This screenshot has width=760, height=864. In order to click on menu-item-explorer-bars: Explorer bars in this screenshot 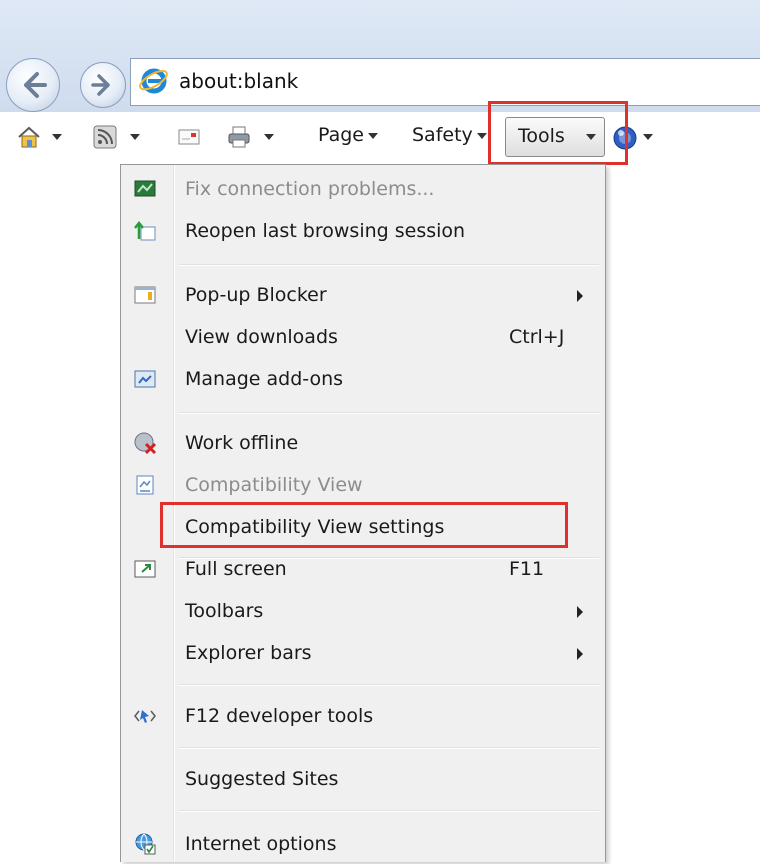, I will do `click(363, 654)`.